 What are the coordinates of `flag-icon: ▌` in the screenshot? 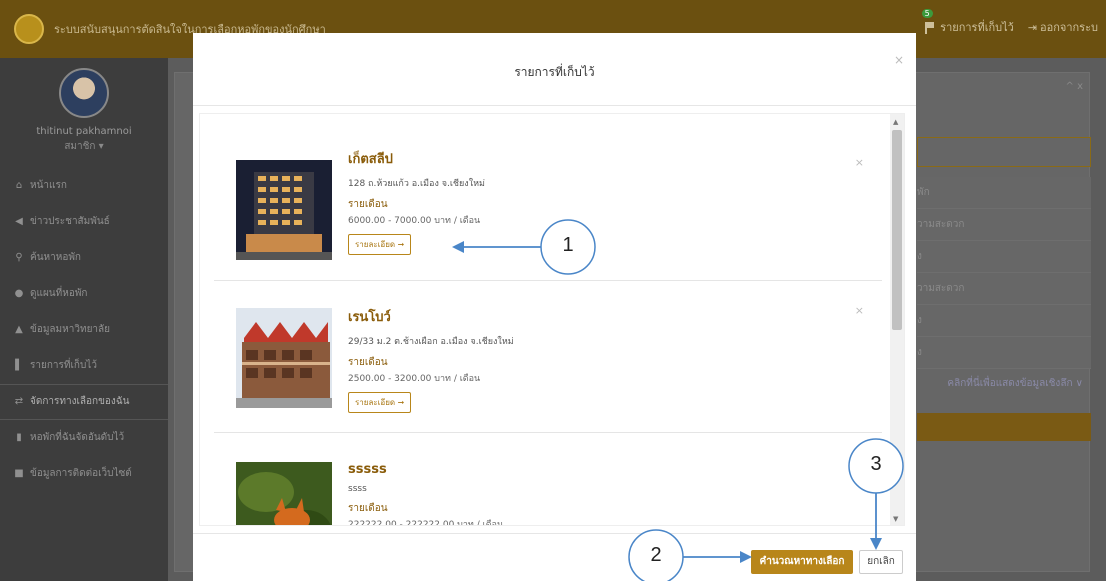 It's located at (19, 365).